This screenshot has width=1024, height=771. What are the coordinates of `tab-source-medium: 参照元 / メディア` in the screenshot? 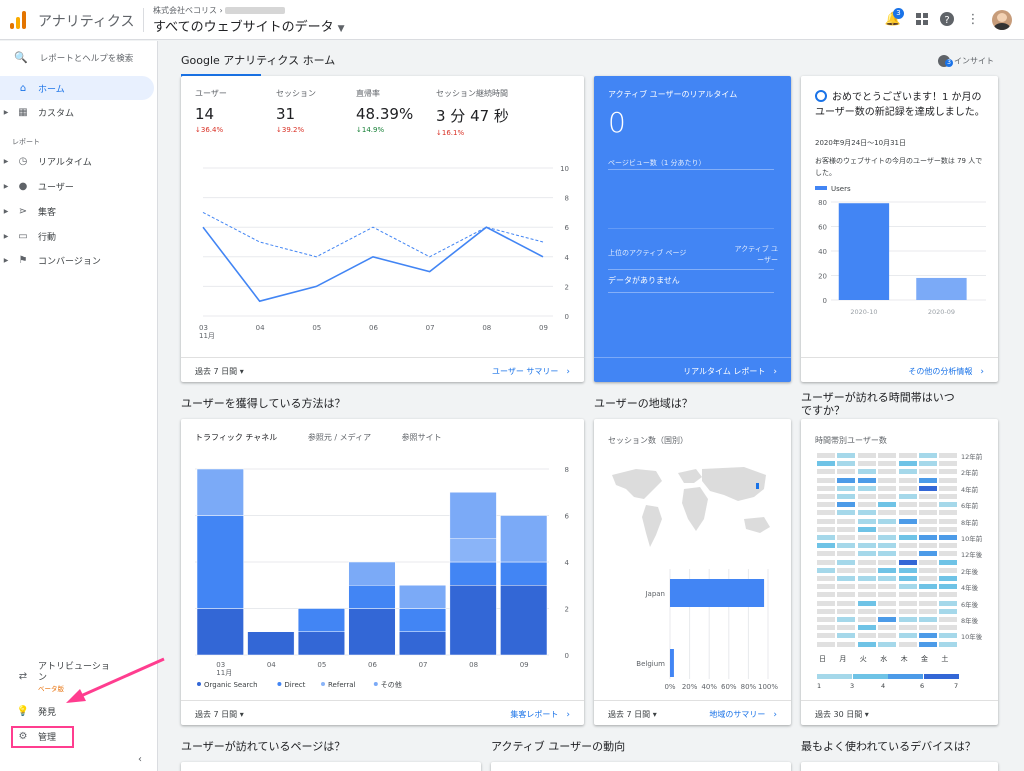 It's located at (339, 437).